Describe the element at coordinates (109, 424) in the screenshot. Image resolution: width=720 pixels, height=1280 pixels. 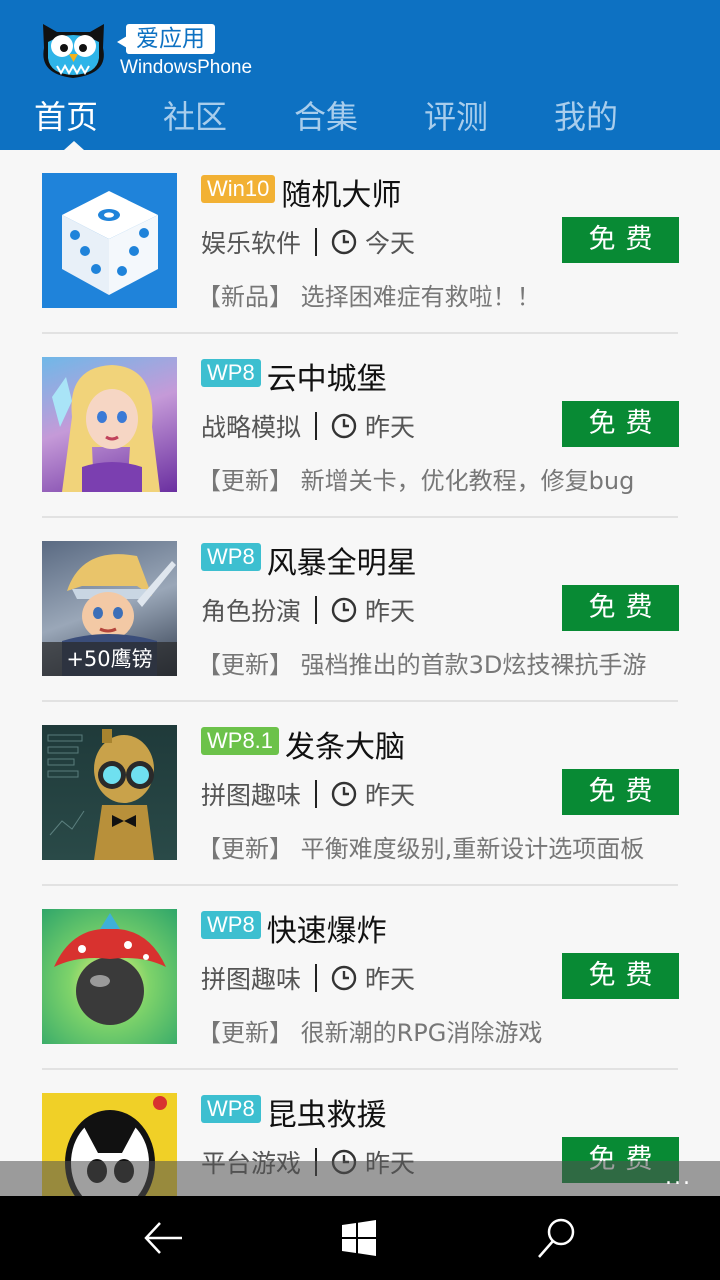
I see `princess-icon` at that location.